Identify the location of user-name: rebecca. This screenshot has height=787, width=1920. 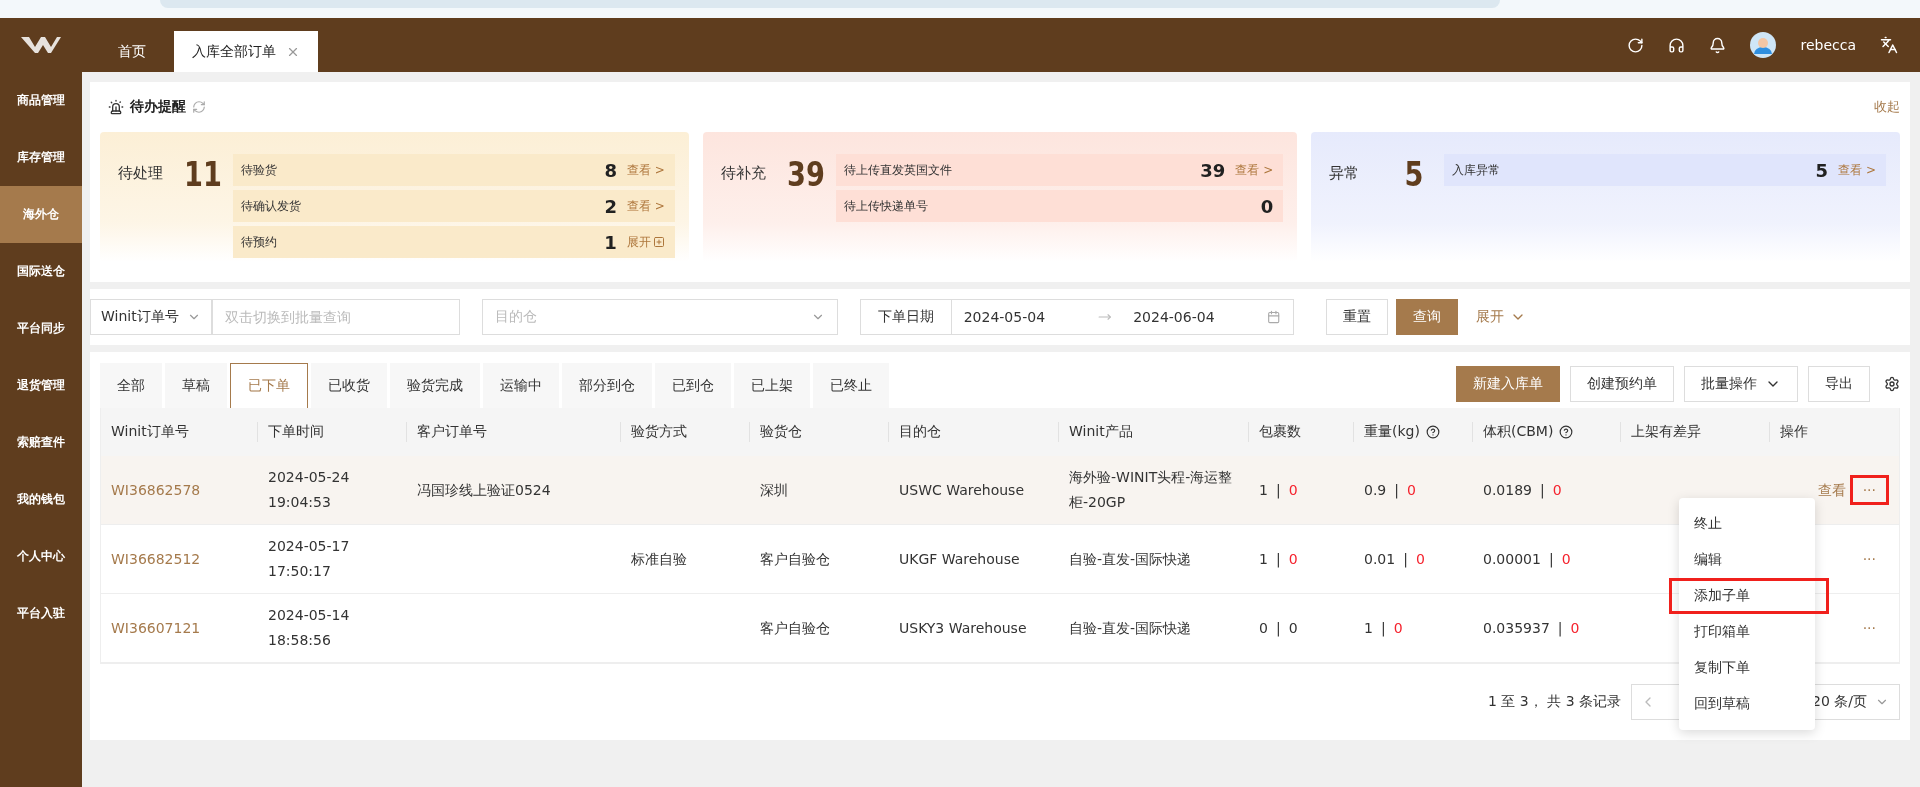
(1828, 45).